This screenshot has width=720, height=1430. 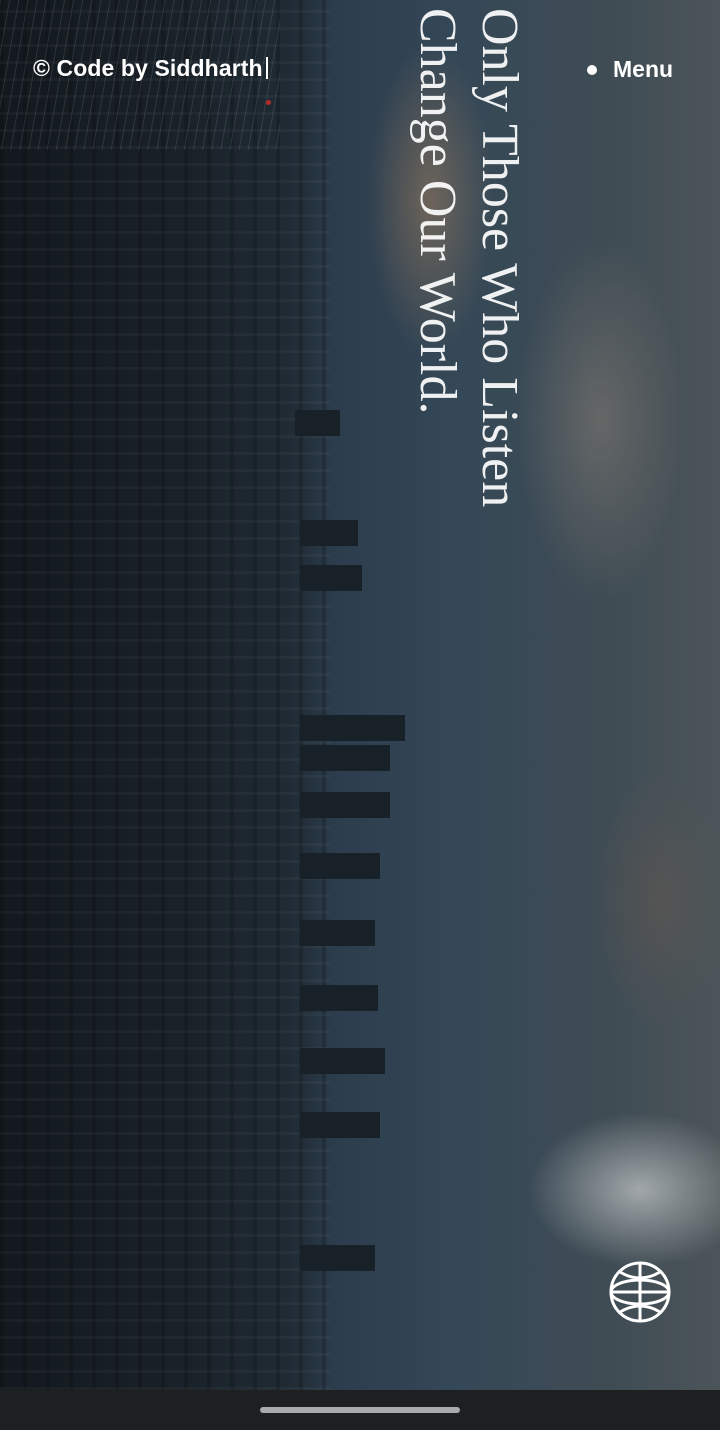 I want to click on dot-icon, so click(x=592, y=69).